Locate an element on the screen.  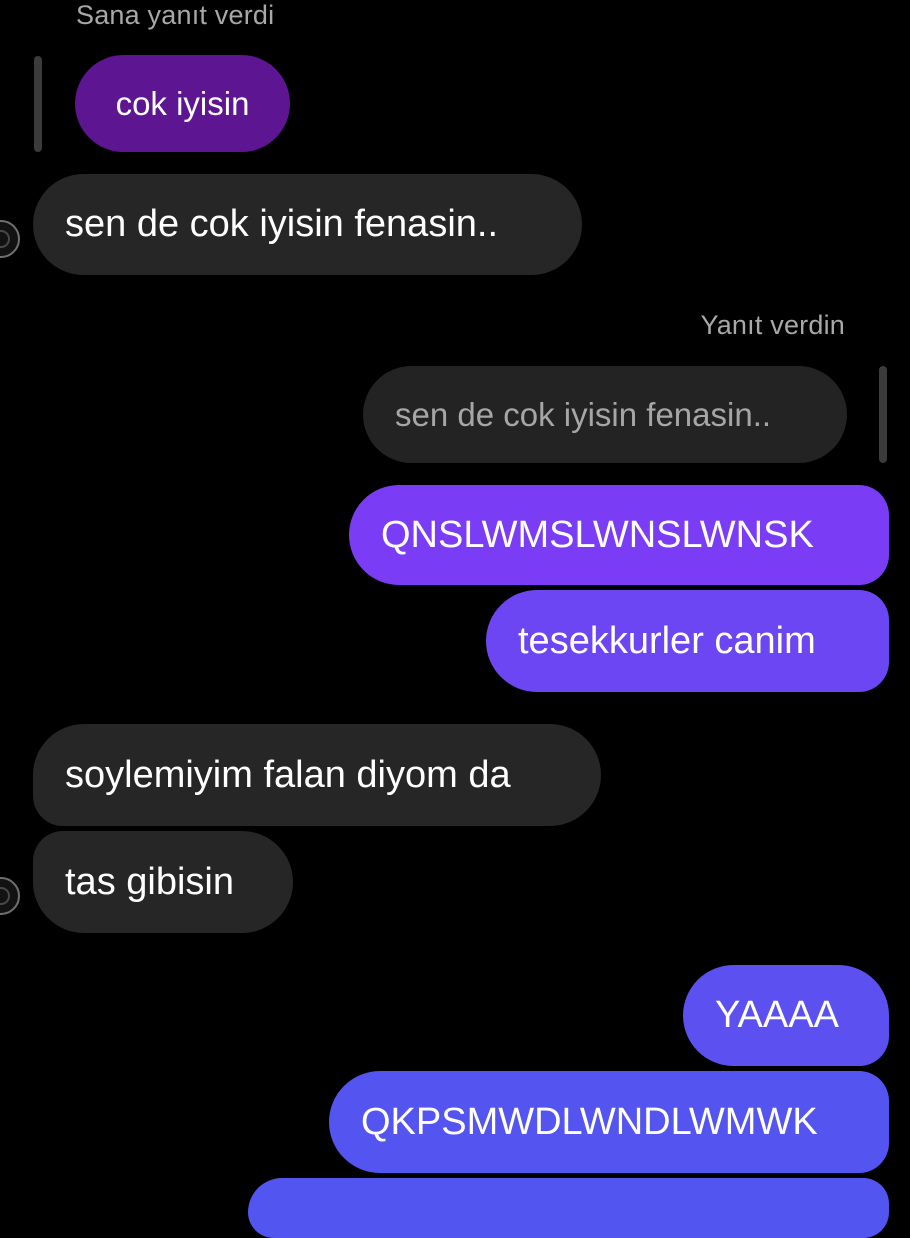
message-text: QKPSMWDLWNDLWMWK is located at coordinates (589, 1121).